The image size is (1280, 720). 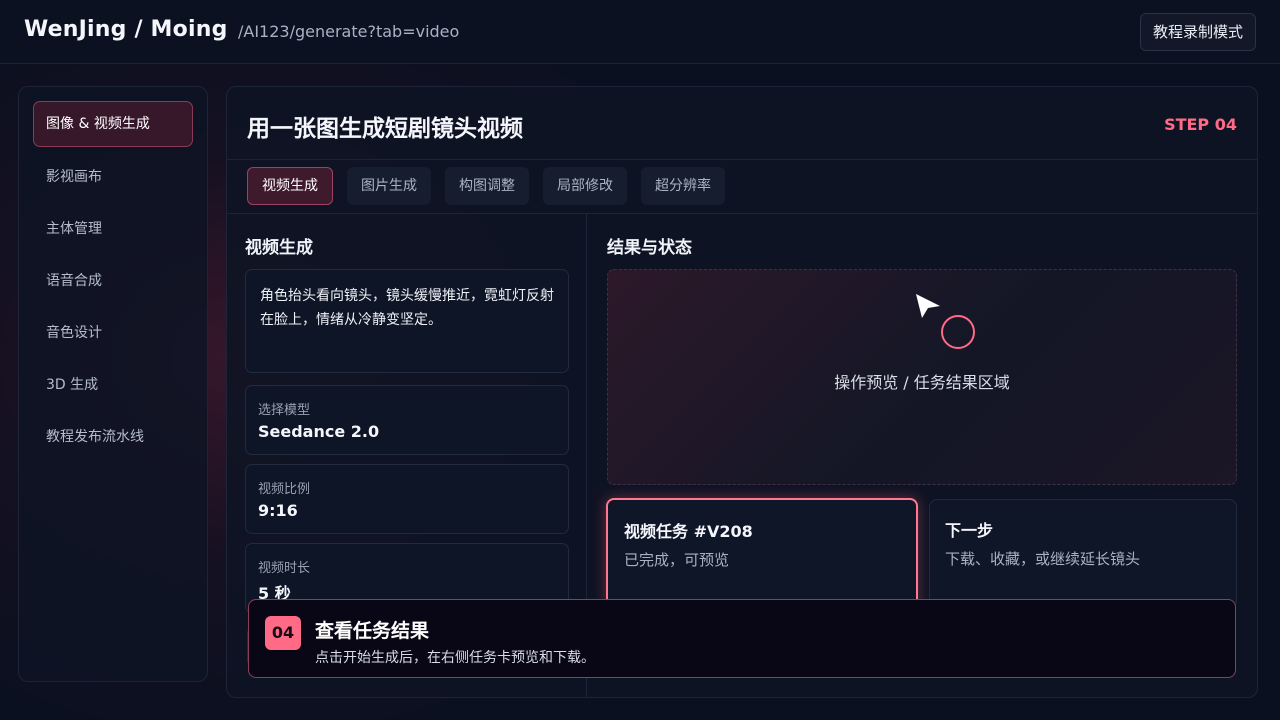 What do you see at coordinates (969, 530) in the screenshot?
I see `next-step-title: 下一步` at bounding box center [969, 530].